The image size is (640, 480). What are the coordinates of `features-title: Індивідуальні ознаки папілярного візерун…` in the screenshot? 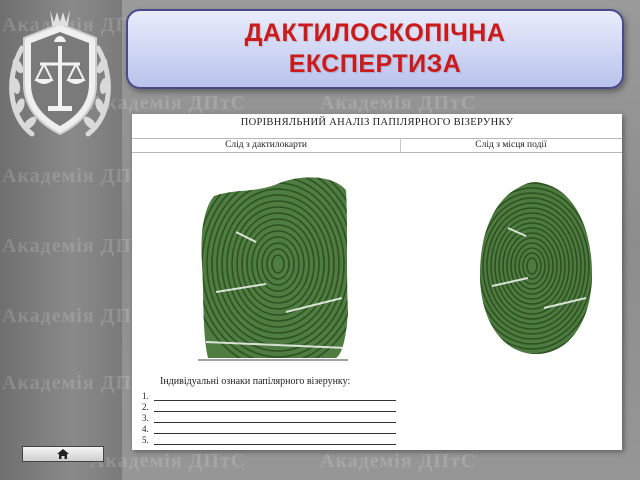 It's located at (255, 381).